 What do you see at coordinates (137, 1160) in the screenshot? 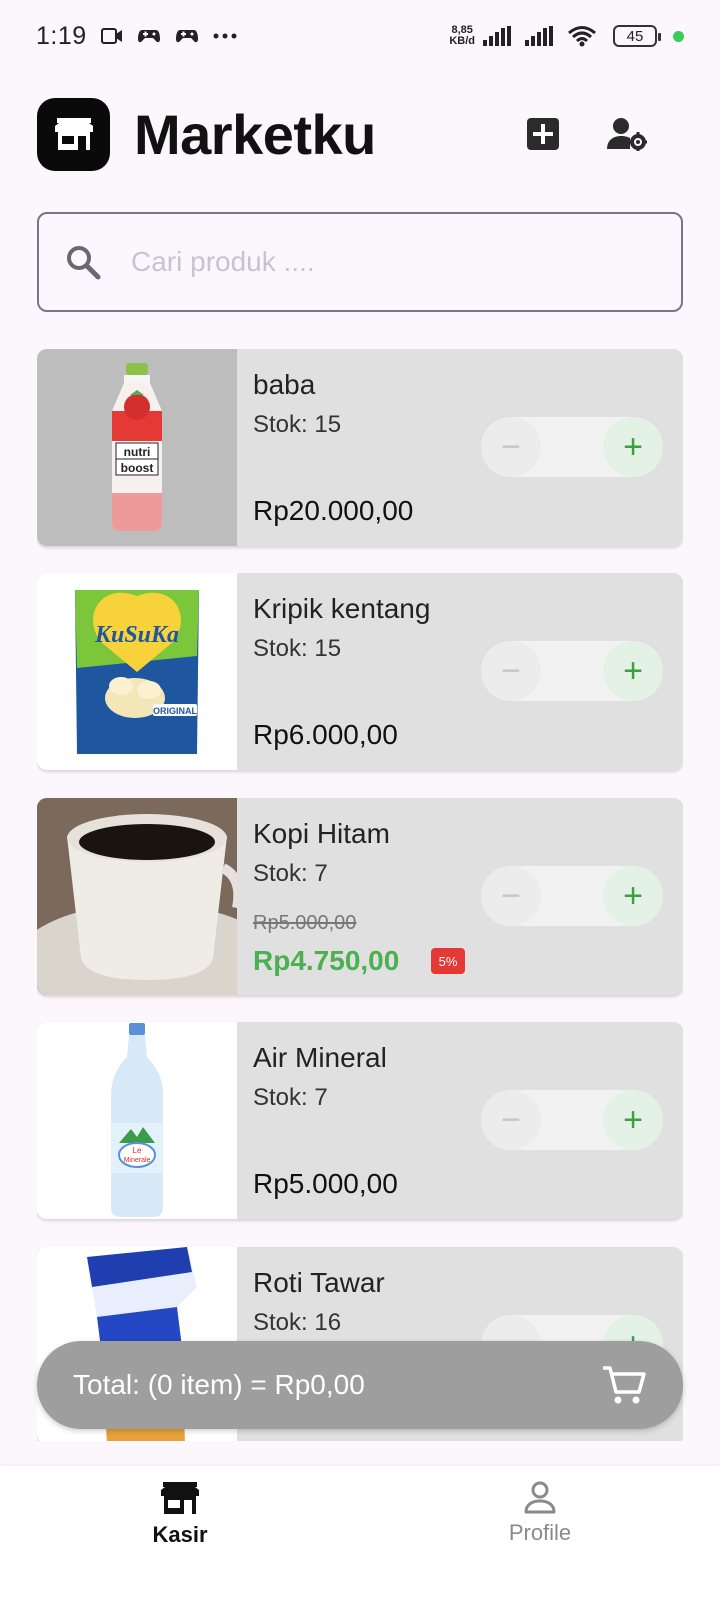
I see `svg-text: Minerale` at bounding box center [137, 1160].